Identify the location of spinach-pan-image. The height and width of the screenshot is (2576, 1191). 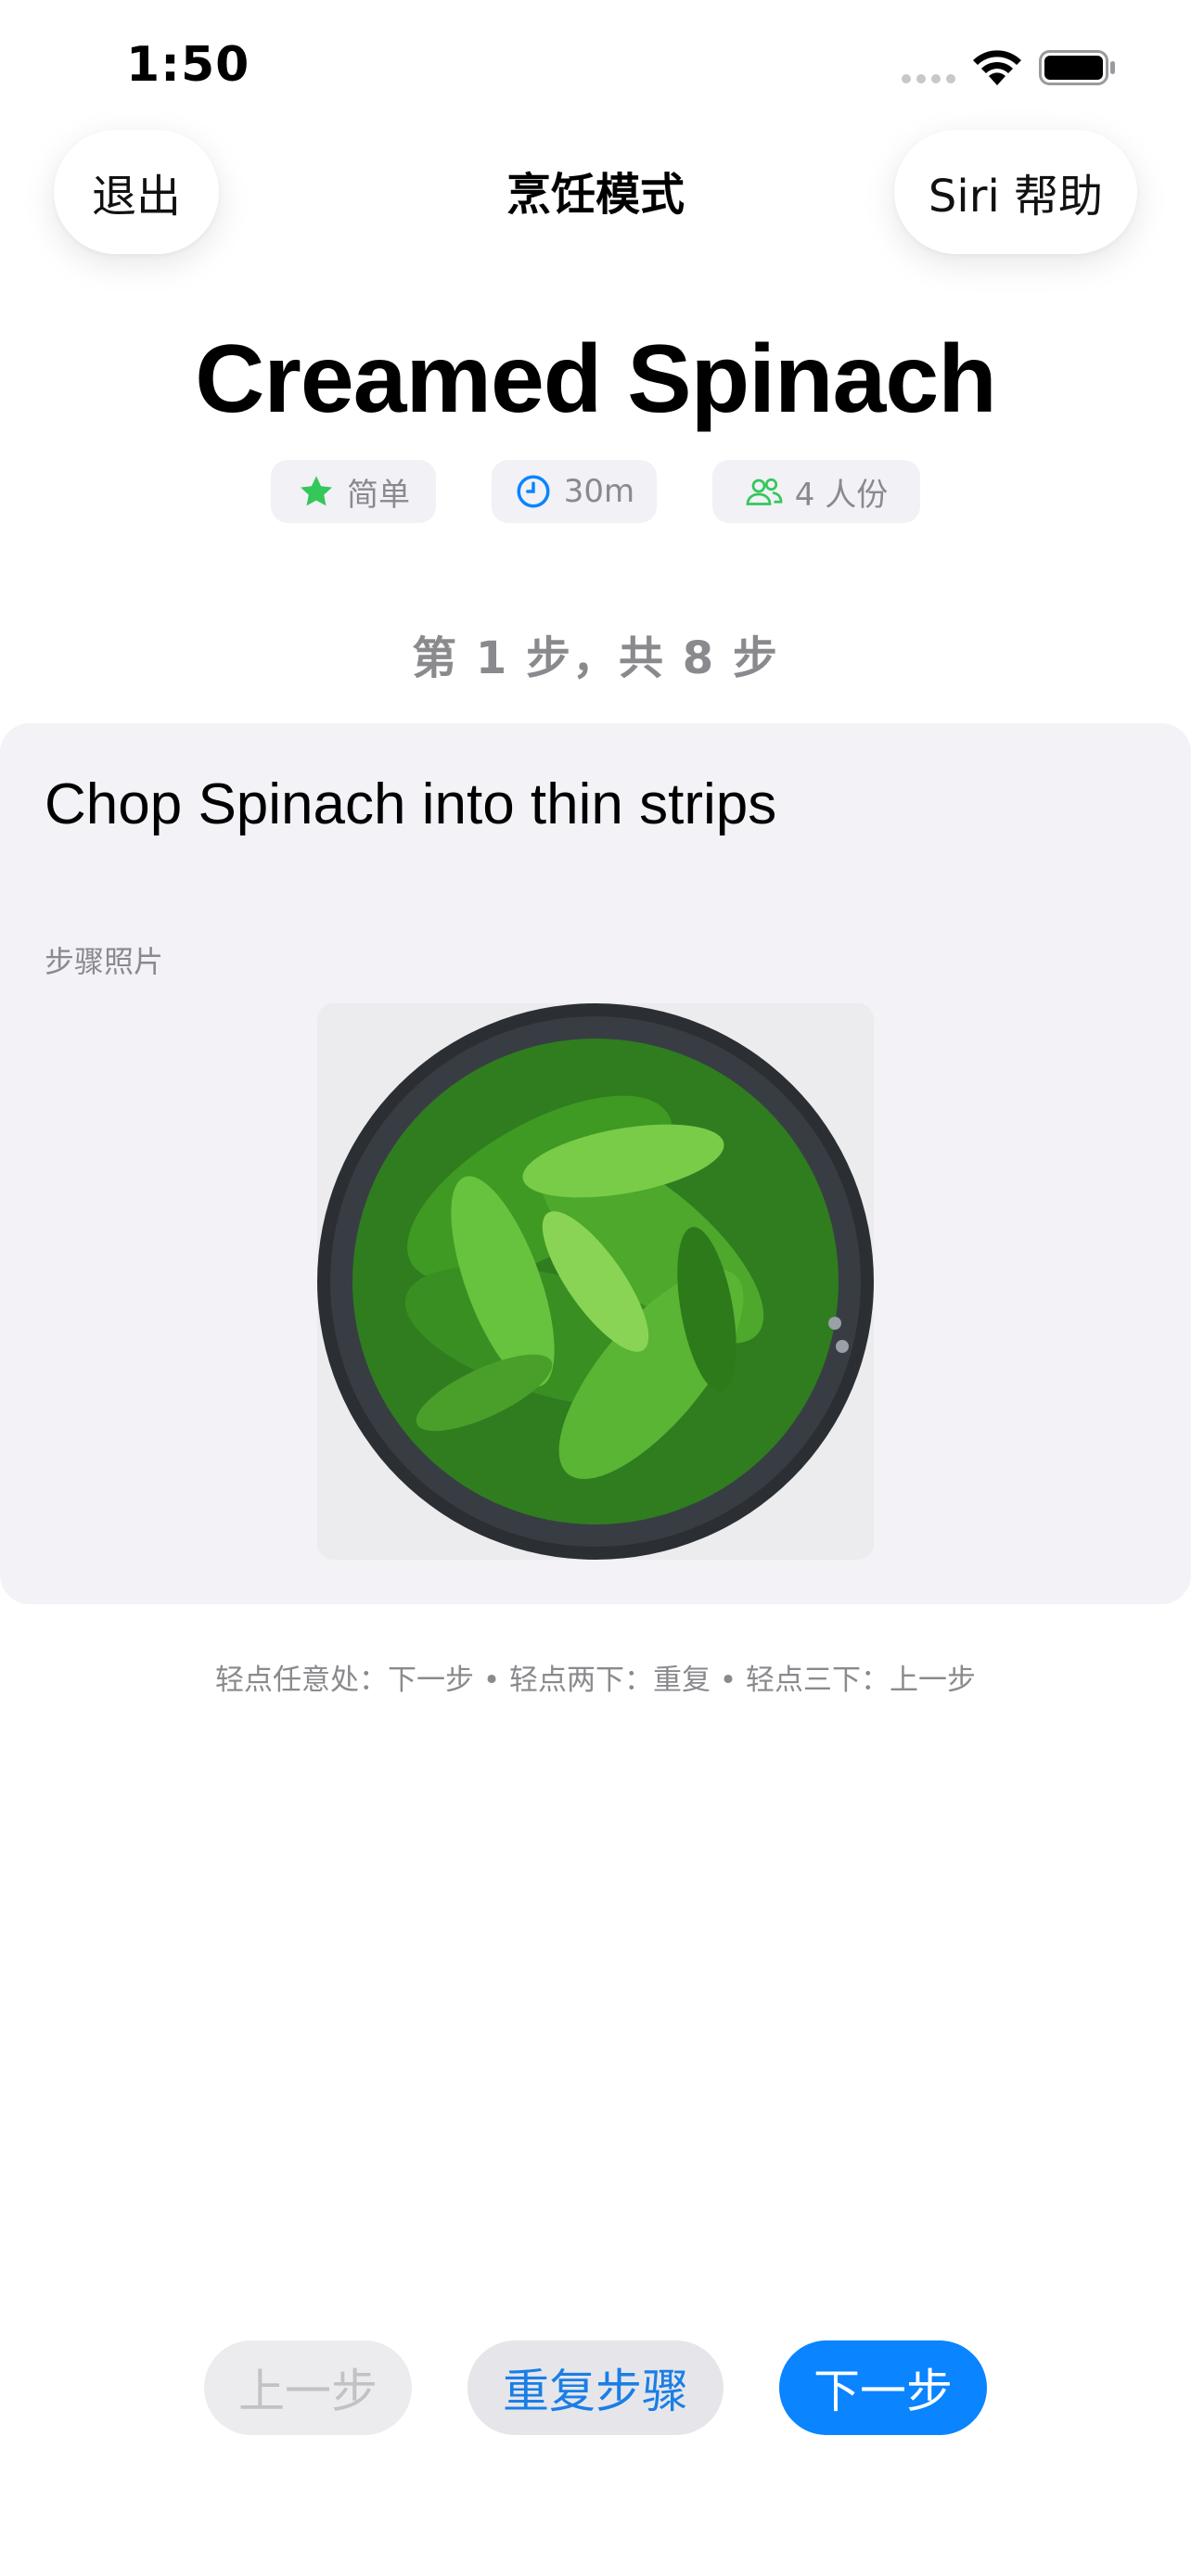
(595, 1281).